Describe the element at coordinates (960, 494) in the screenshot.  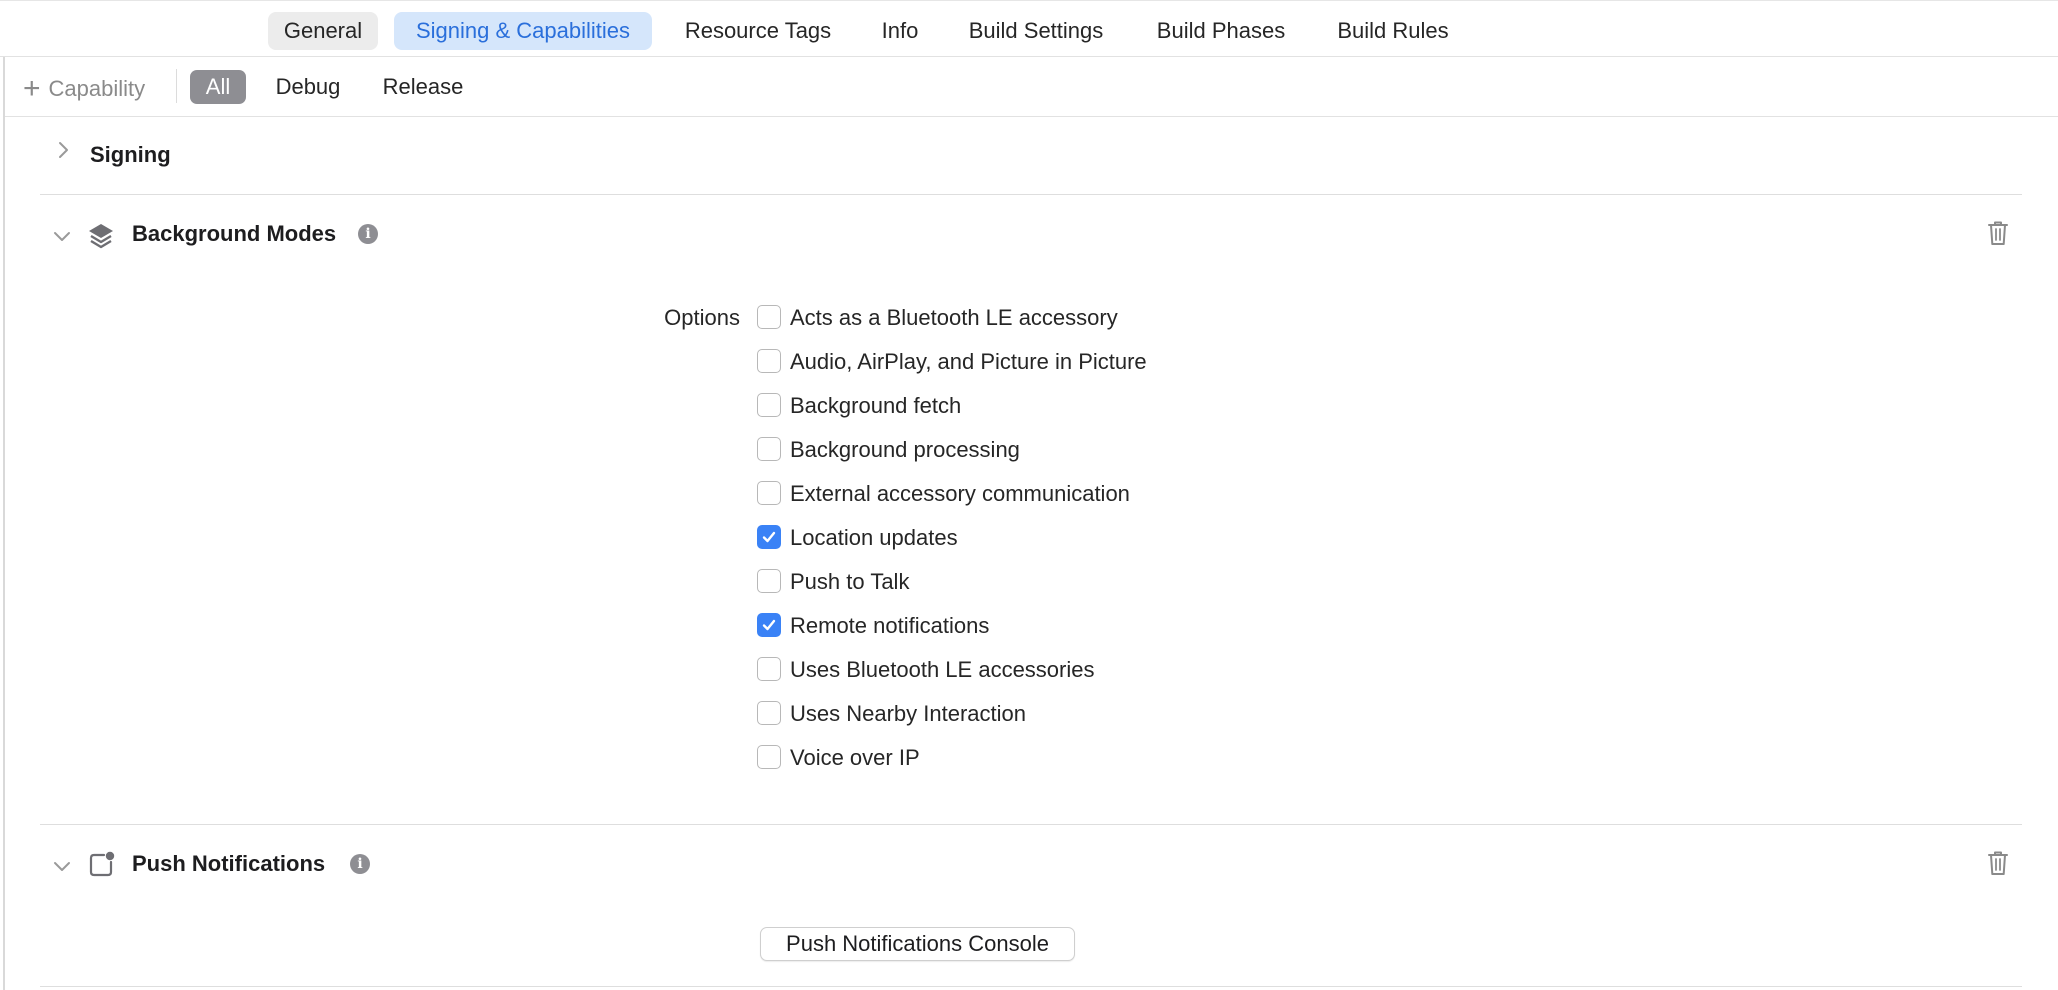
I see `option-label: External accessory communication` at that location.